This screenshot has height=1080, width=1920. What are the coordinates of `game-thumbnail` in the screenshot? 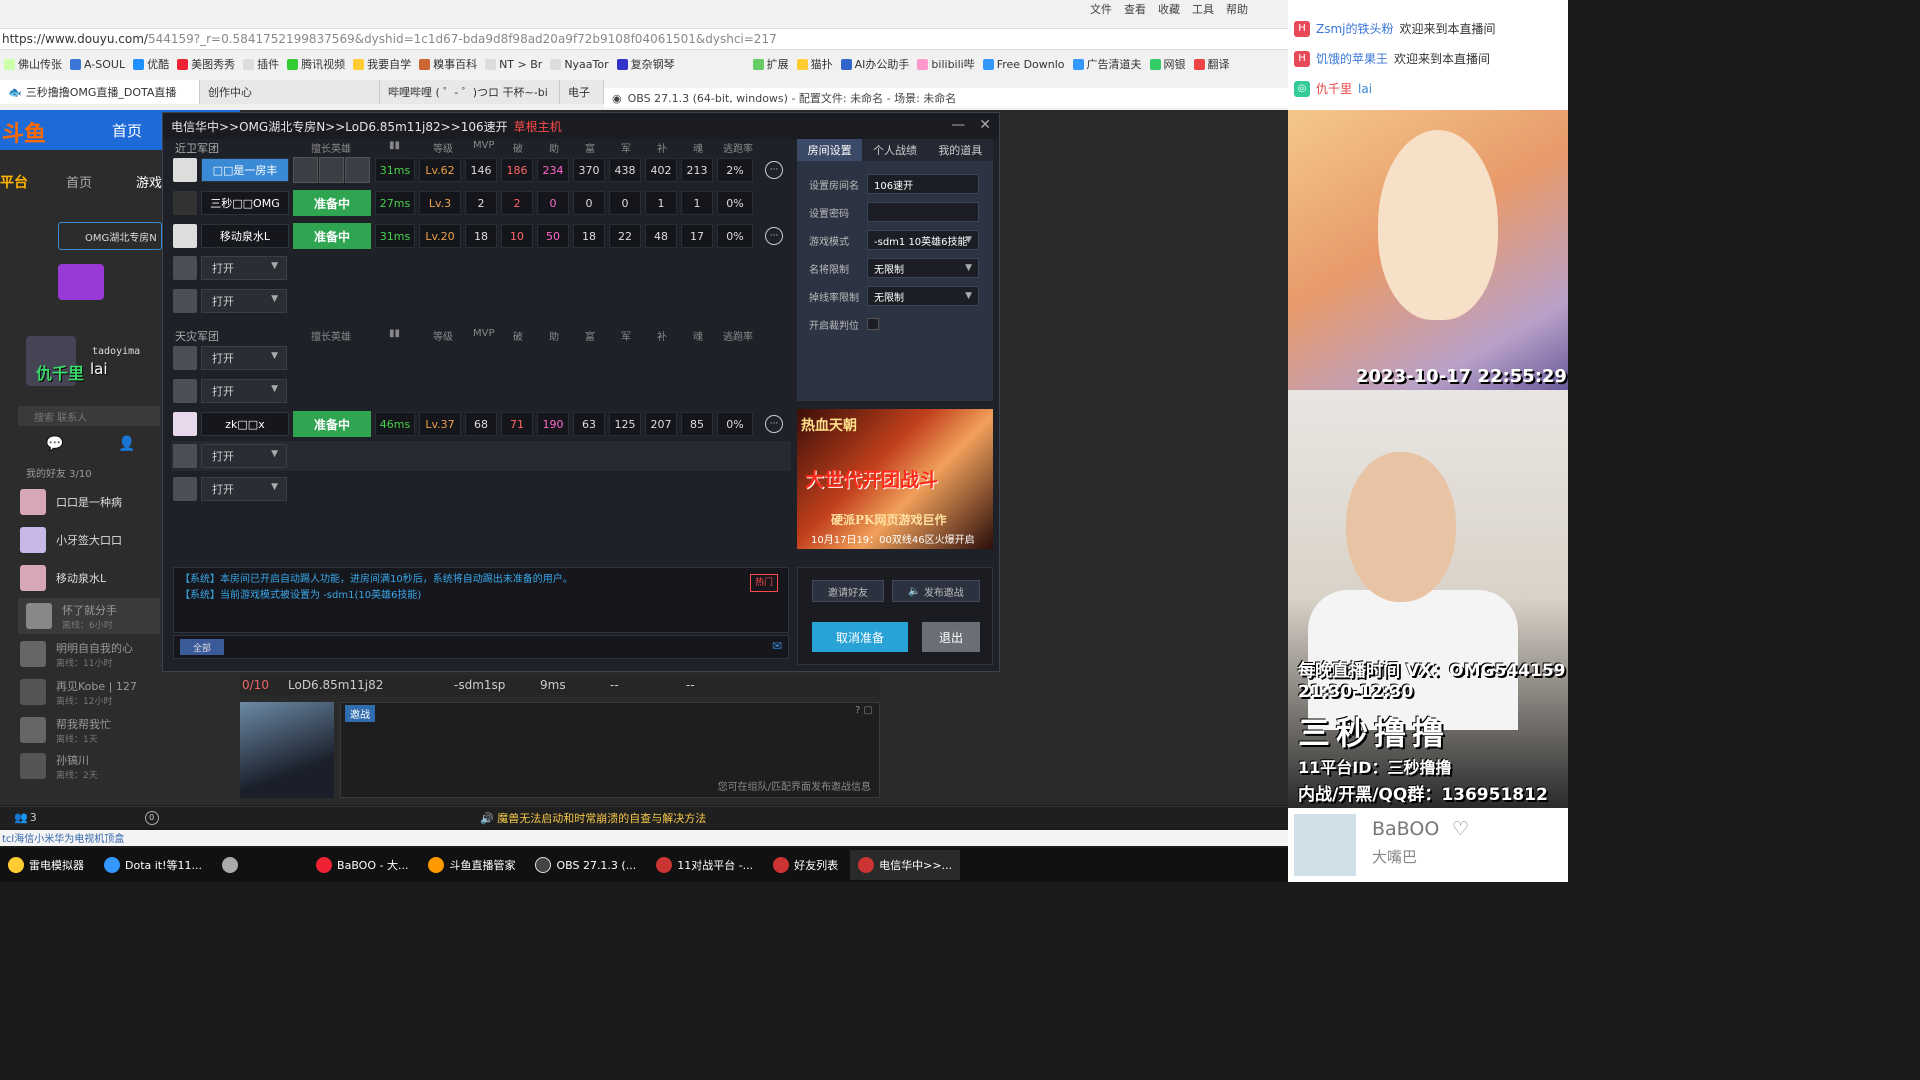 It's located at (287, 750).